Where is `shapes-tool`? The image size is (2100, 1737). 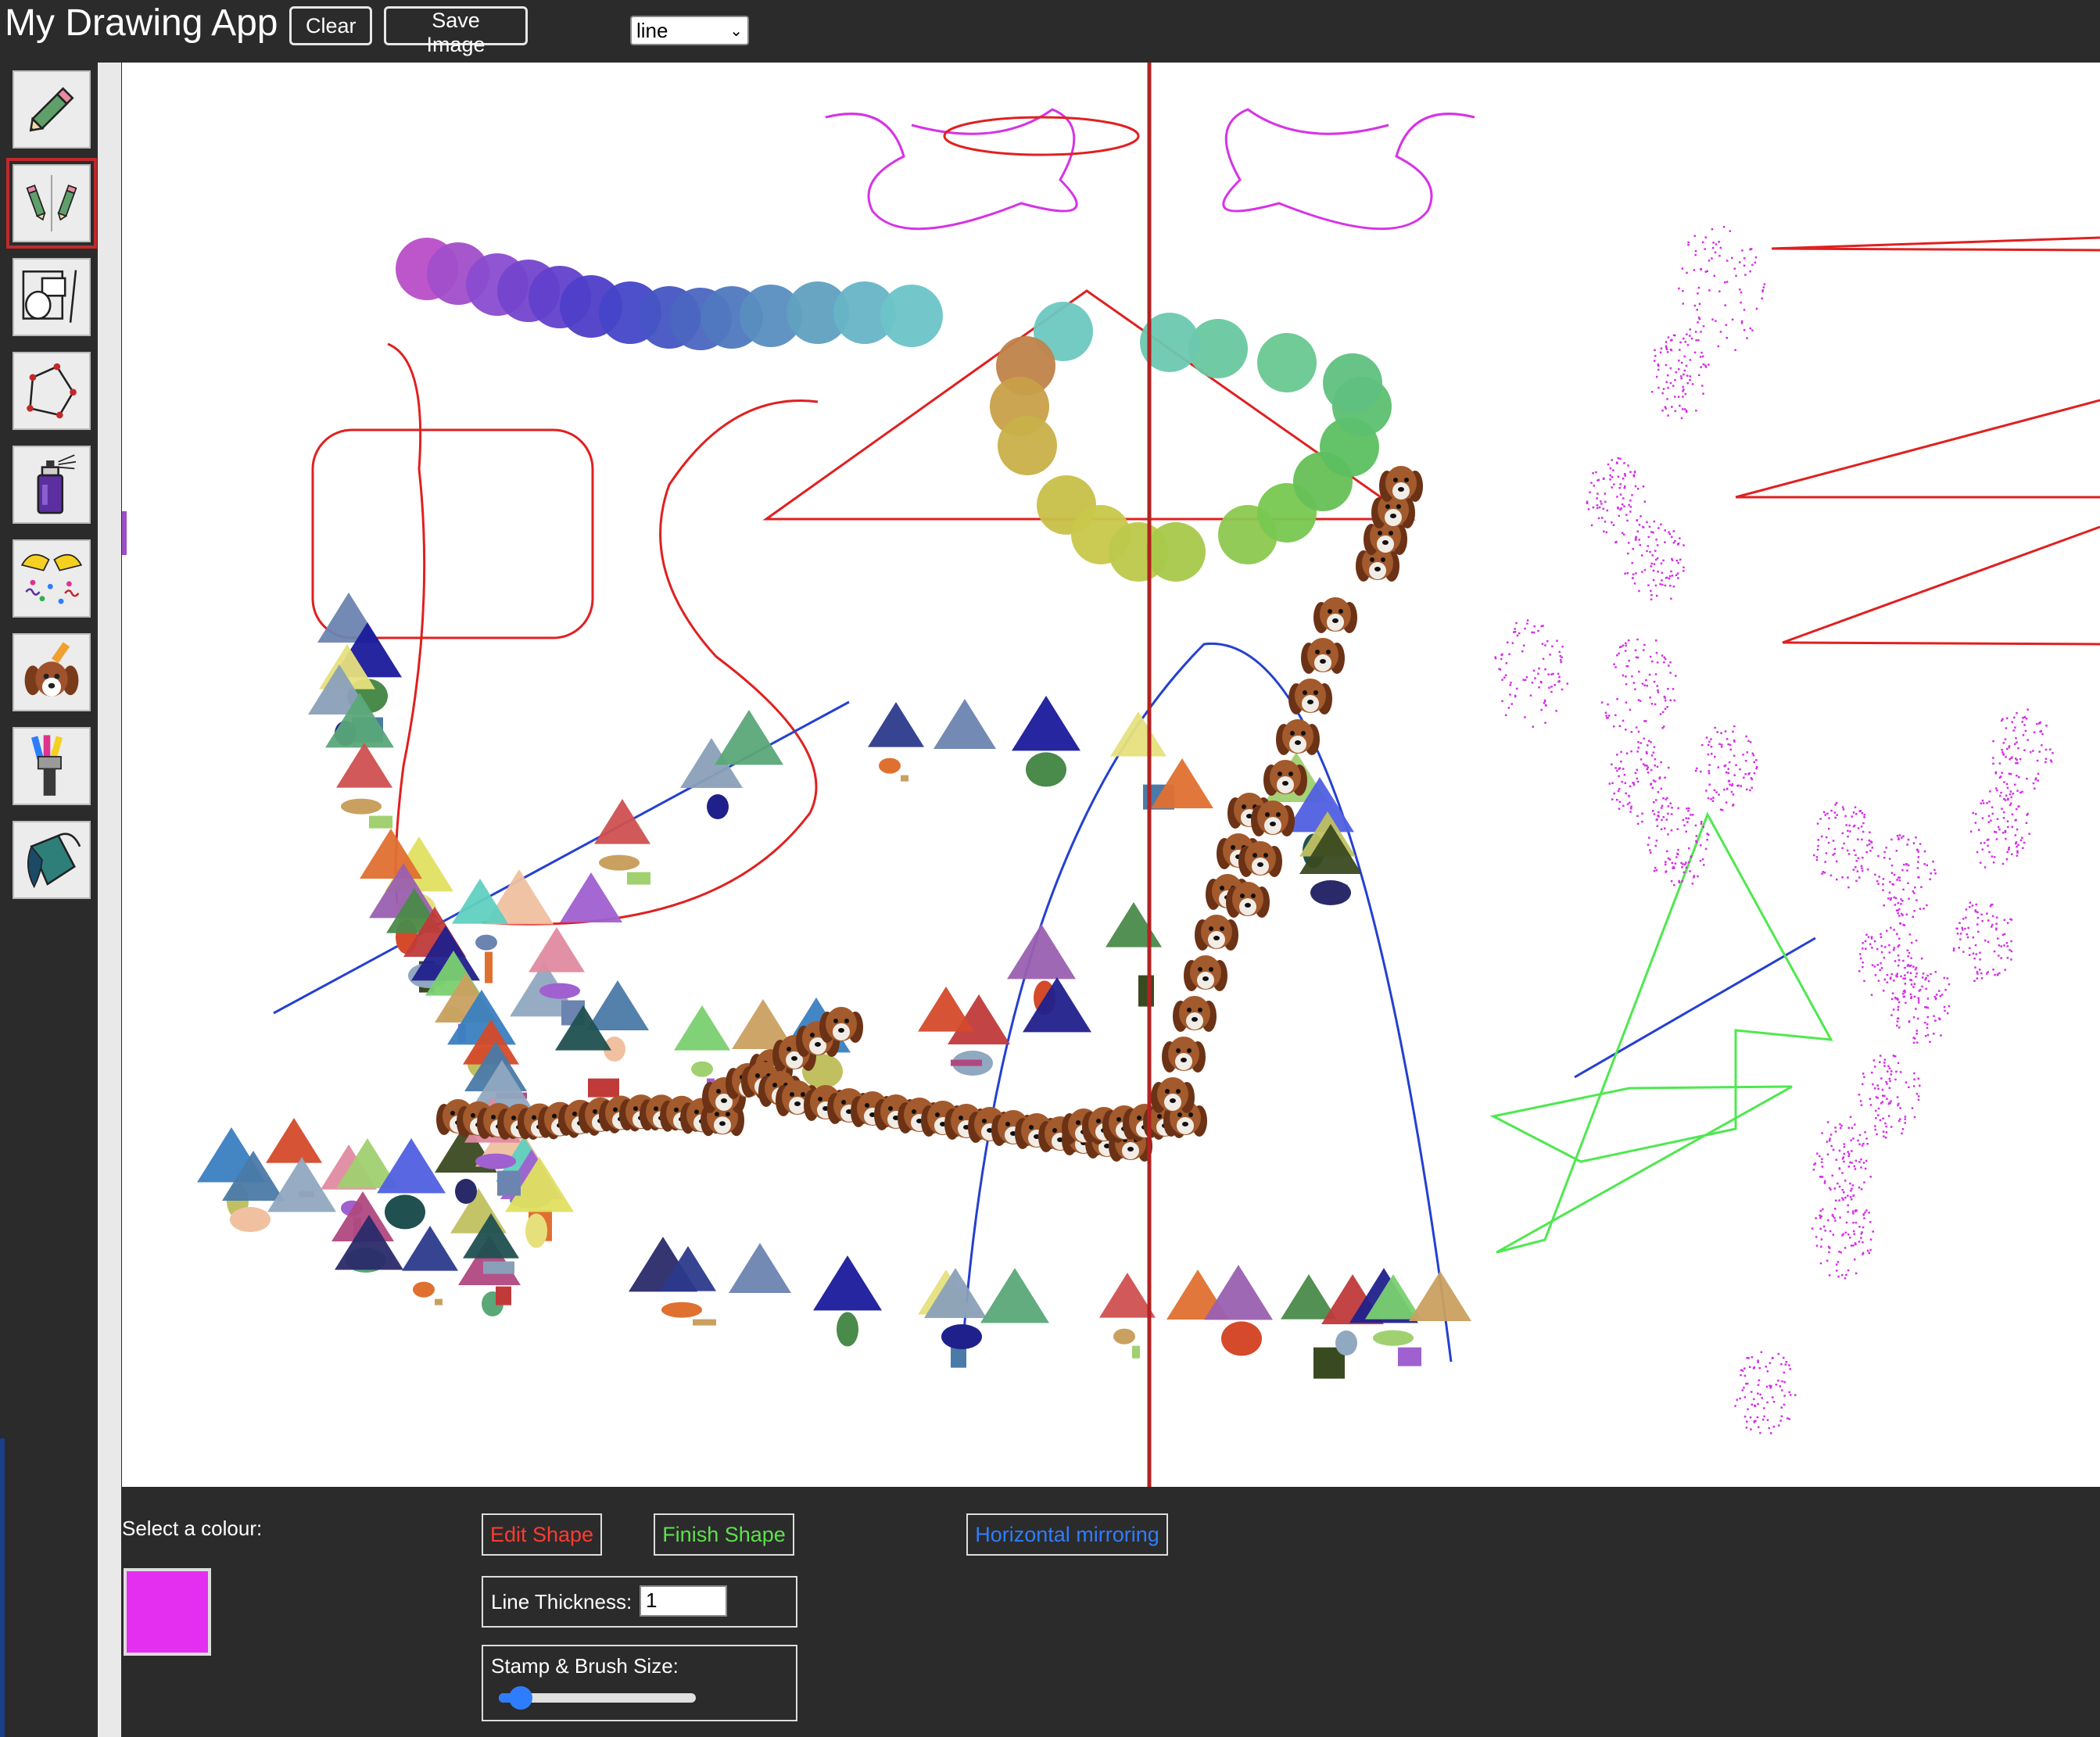
shapes-tool is located at coordinates (52, 297).